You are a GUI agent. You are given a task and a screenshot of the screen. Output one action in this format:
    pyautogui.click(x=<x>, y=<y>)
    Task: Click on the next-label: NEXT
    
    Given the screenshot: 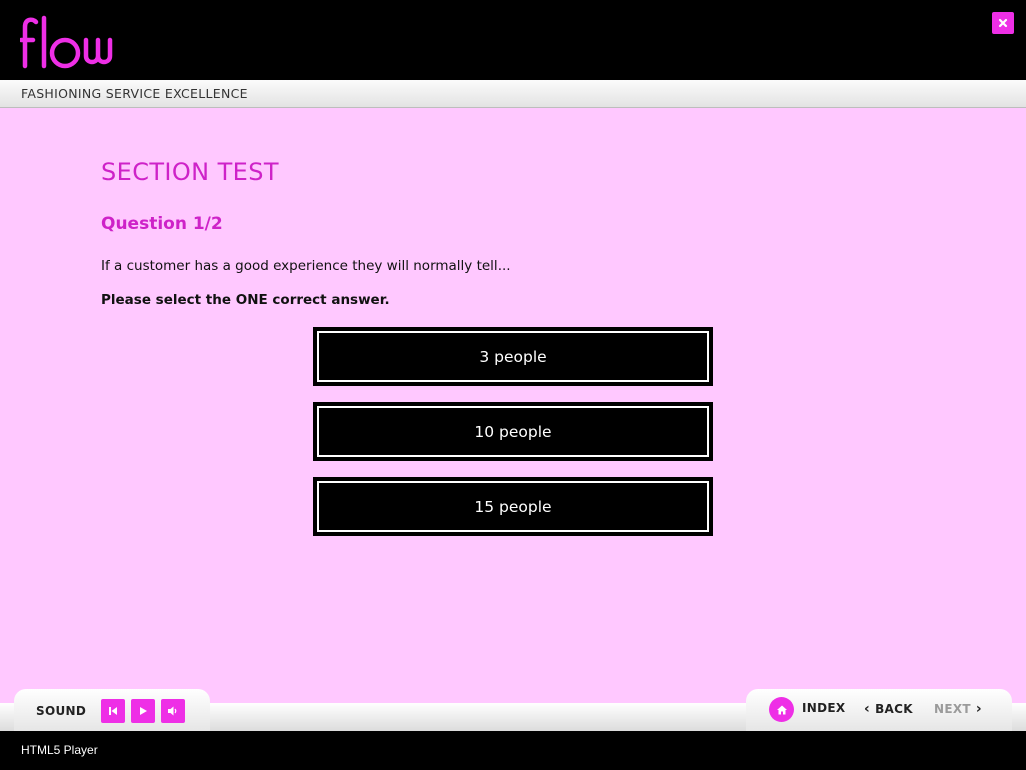 What is the action you would take?
    pyautogui.click(x=952, y=709)
    